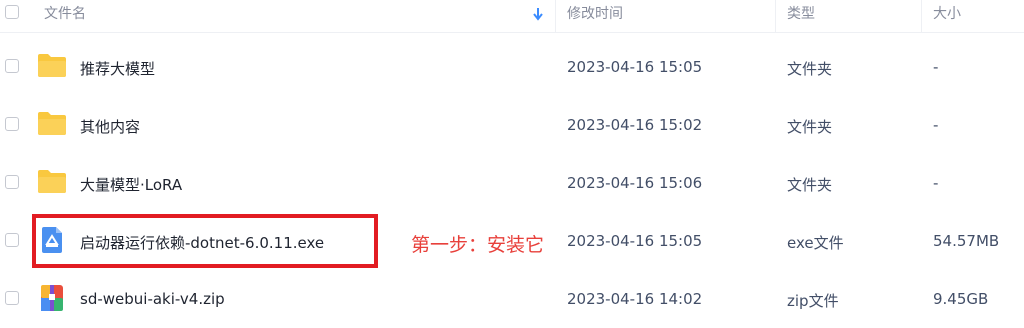 The width and height of the screenshot is (1024, 328). Describe the element at coordinates (966, 241) in the screenshot. I see `file-size: 54.57MB` at that location.